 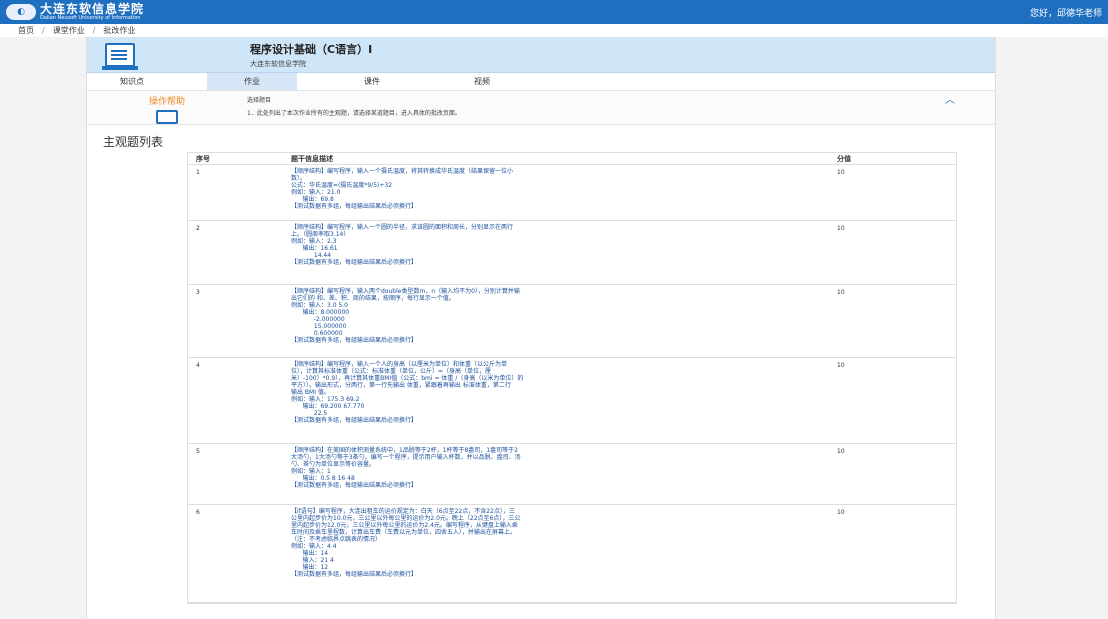 I want to click on tab-video: 视频, so click(x=482, y=81).